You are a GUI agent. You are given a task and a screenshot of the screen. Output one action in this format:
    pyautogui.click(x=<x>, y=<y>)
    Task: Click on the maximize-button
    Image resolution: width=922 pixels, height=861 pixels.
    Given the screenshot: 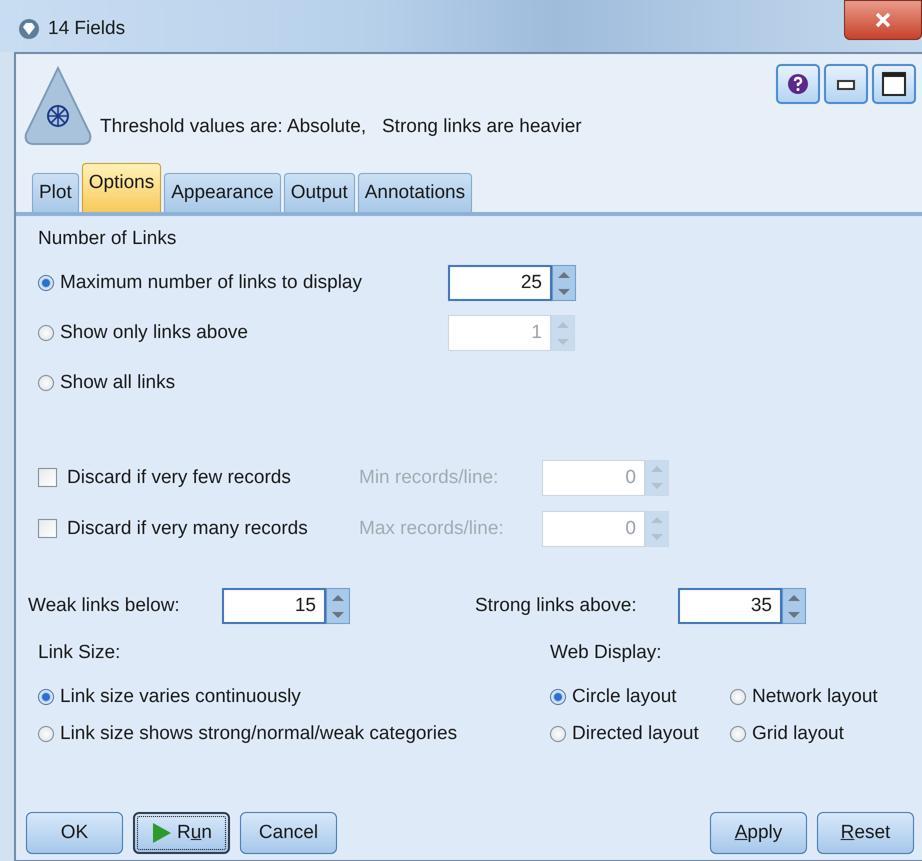 What is the action you would take?
    pyautogui.click(x=894, y=84)
    